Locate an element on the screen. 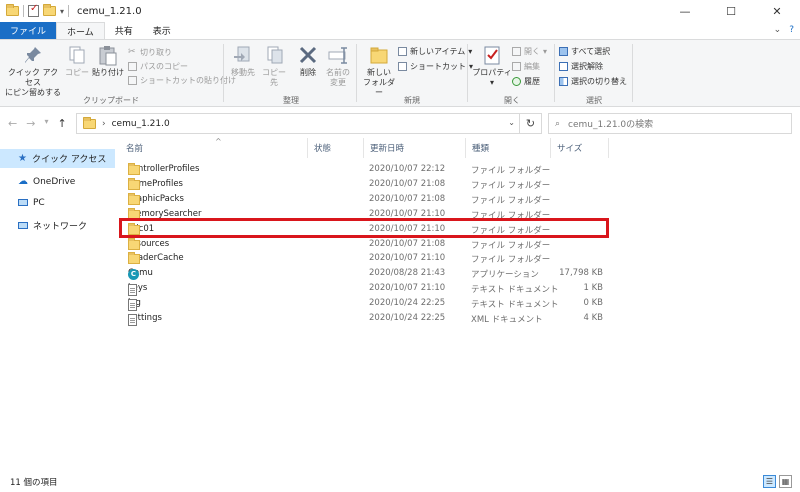  address-bar: › cemu_1.21.0 ⌄ ↻ is located at coordinates (309, 123).